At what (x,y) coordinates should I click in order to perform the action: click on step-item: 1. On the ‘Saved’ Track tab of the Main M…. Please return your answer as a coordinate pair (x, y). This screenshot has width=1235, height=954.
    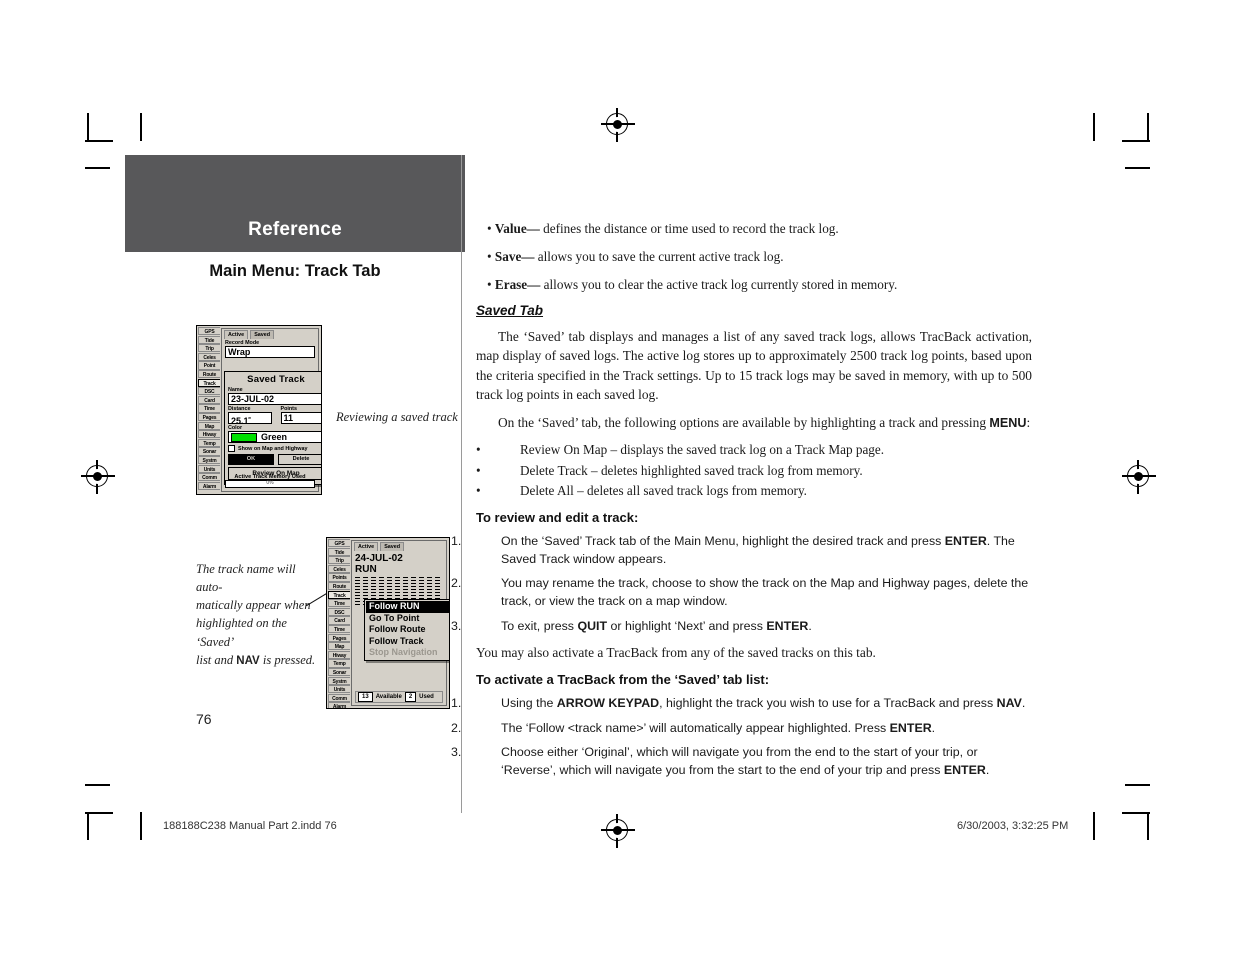
    Looking at the image, I should click on (741, 550).